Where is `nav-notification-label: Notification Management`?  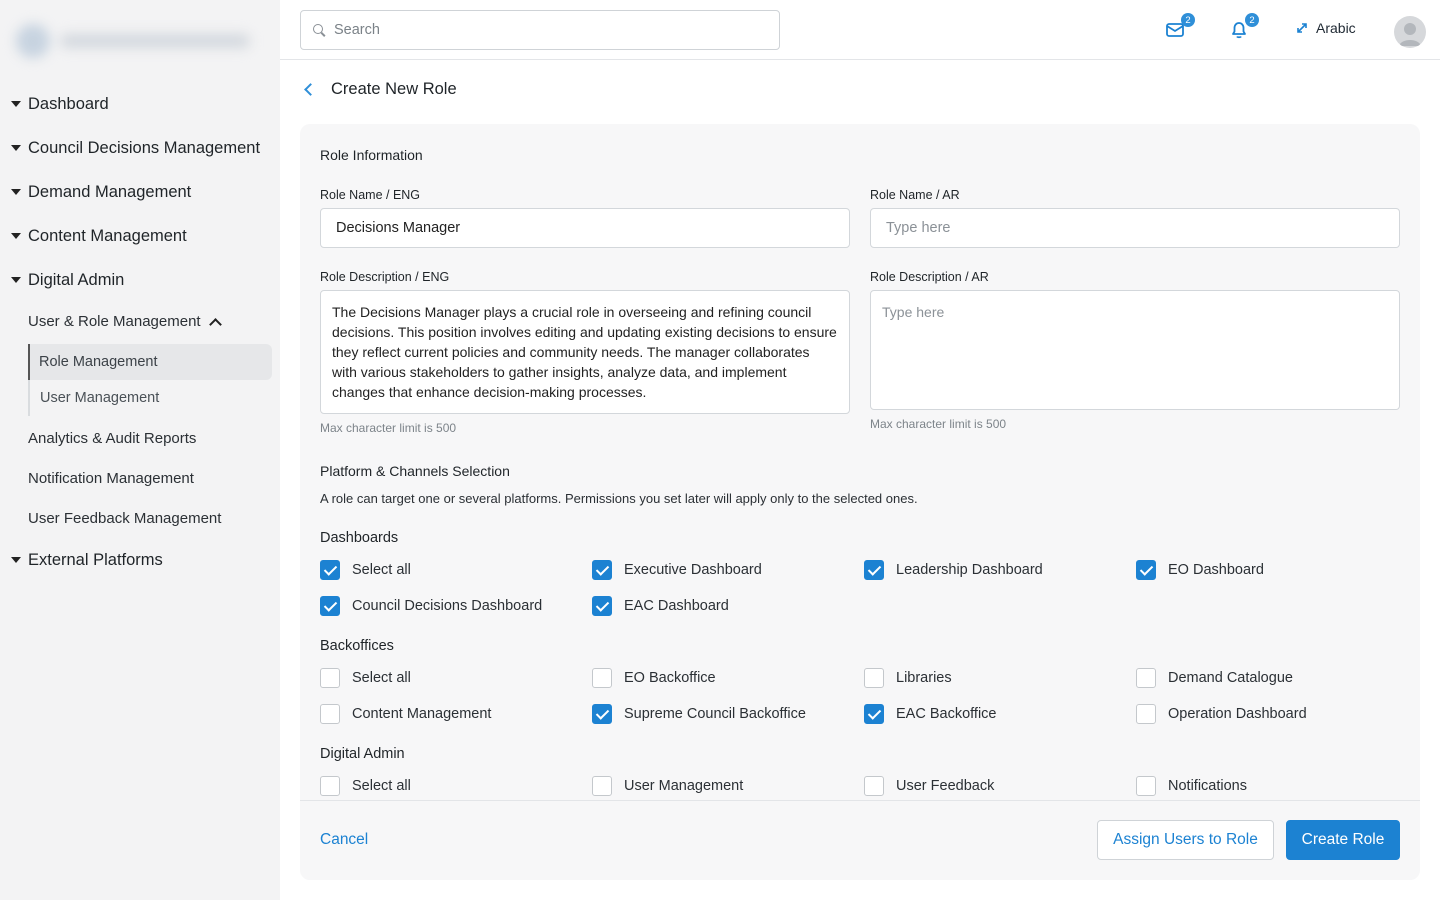
nav-notification-label: Notification Management is located at coordinates (111, 478).